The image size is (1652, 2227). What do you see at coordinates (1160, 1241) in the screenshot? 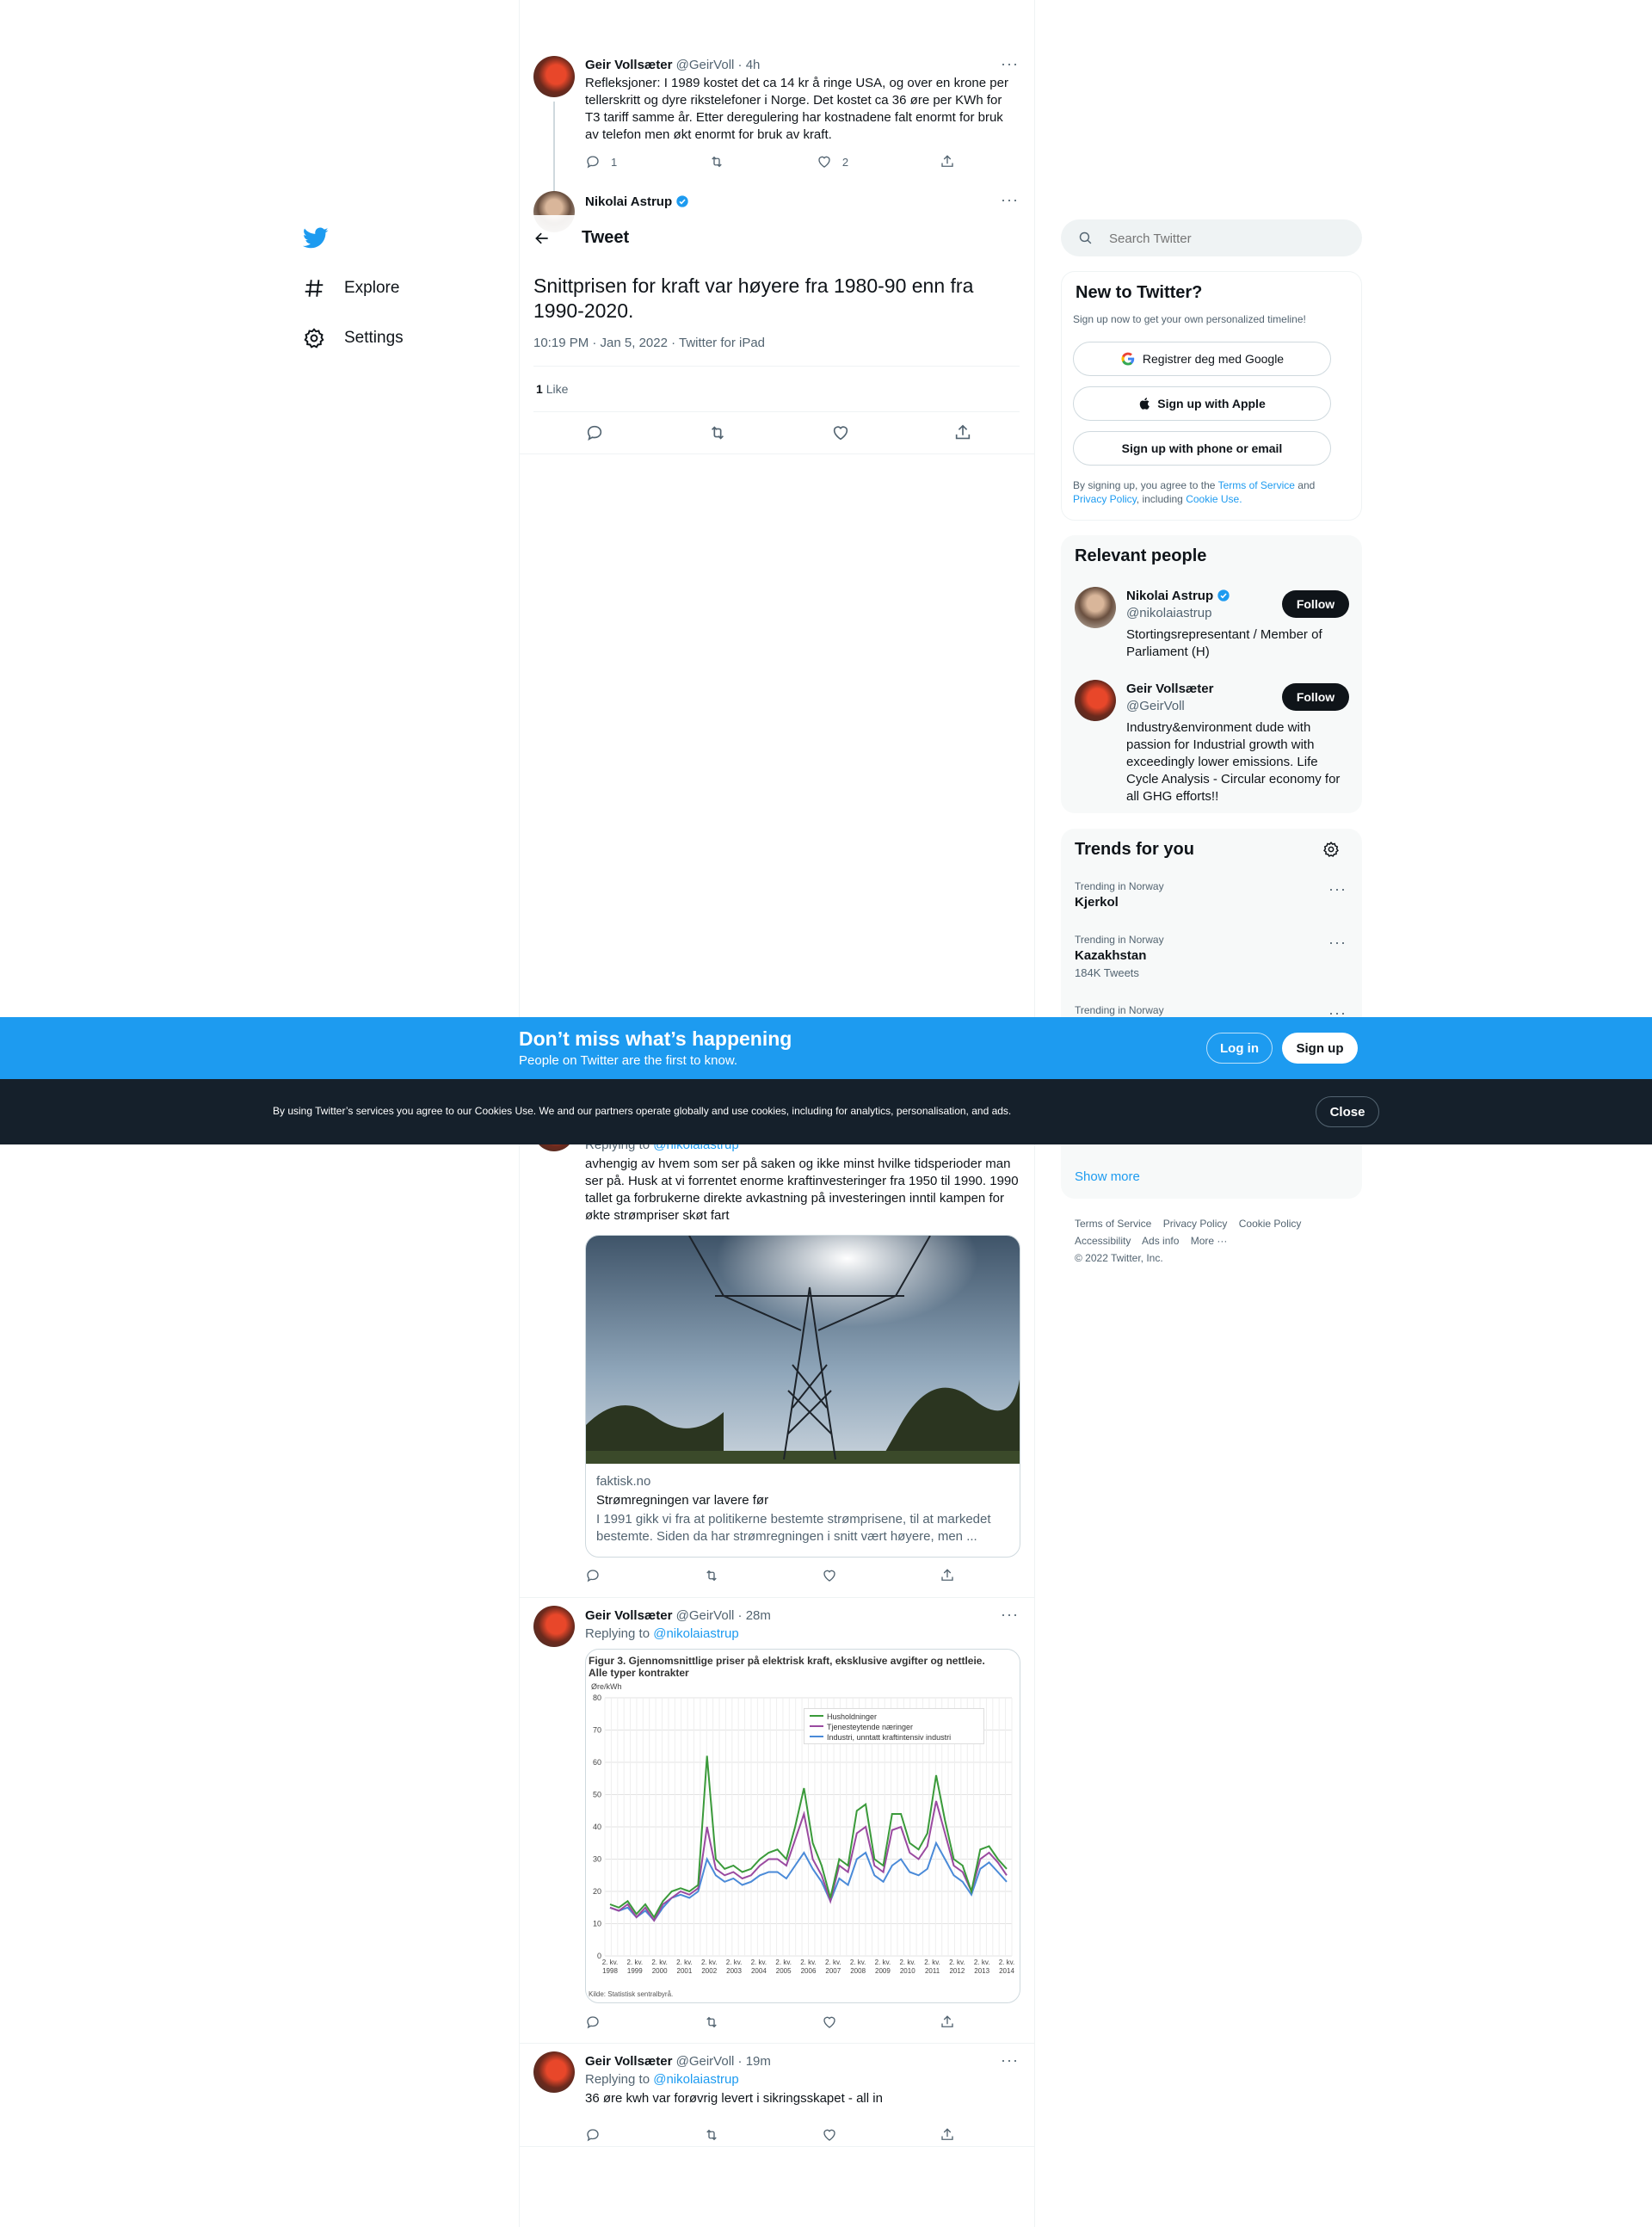
I see `footer-link: Ads info` at bounding box center [1160, 1241].